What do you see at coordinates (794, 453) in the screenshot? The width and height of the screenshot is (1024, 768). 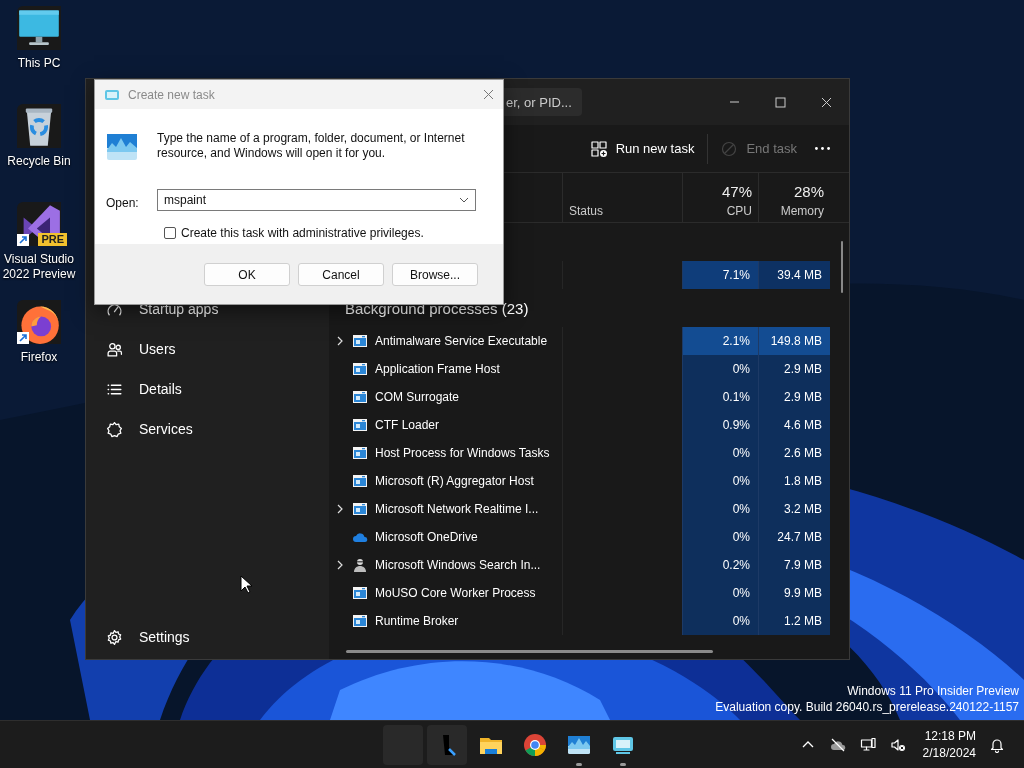 I see `usage-cell: 2.6 MB` at bounding box center [794, 453].